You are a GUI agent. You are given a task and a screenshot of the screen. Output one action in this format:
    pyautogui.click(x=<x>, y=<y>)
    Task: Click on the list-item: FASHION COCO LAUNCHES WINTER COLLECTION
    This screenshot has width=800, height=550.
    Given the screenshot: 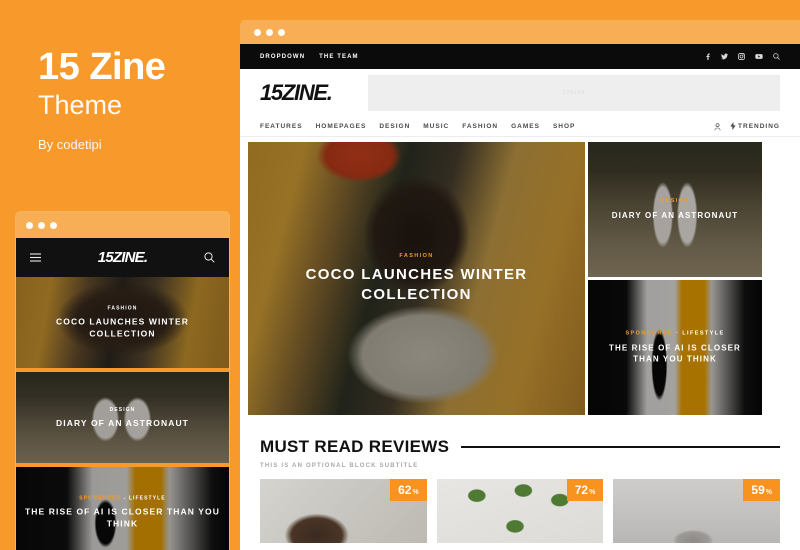 What is the action you would take?
    pyautogui.click(x=122, y=324)
    